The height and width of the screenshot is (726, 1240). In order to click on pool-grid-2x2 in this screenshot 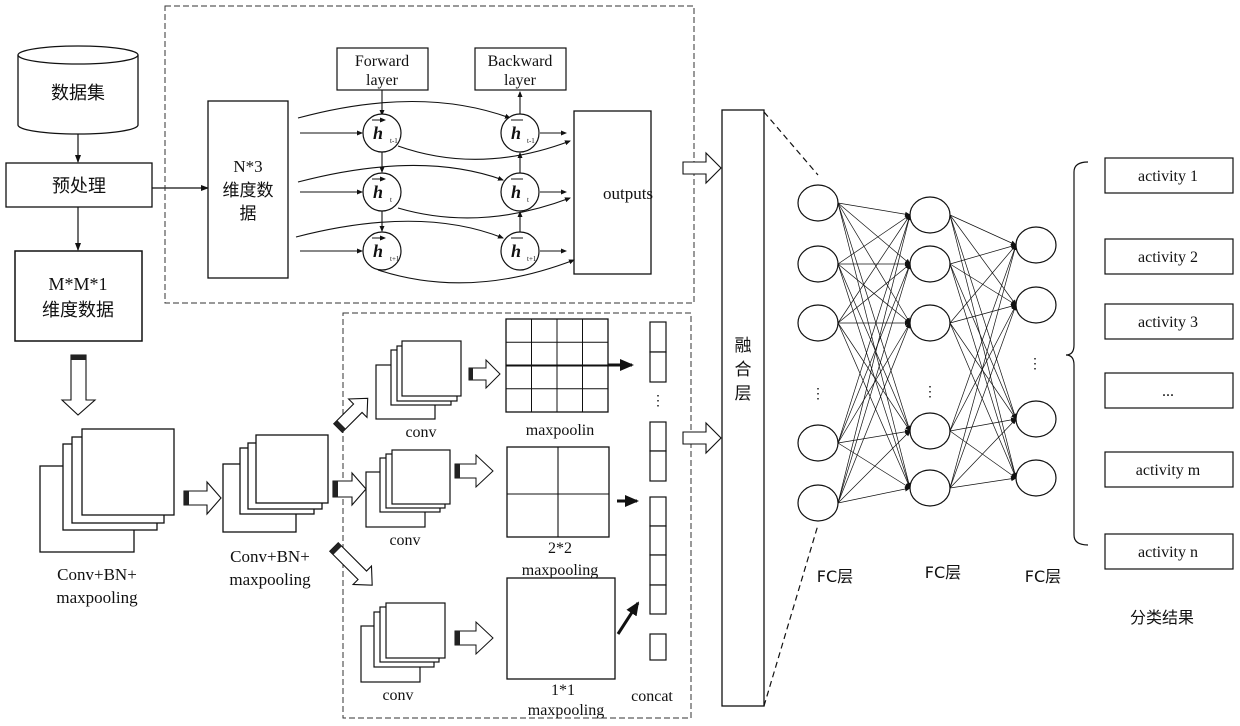, I will do `click(558, 492)`.